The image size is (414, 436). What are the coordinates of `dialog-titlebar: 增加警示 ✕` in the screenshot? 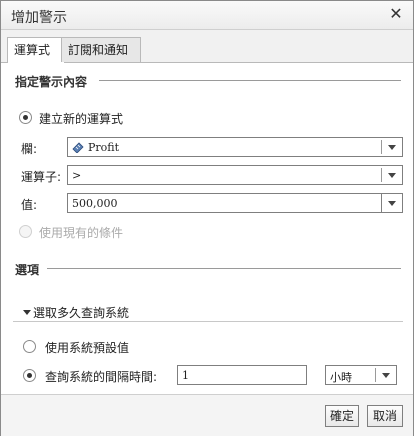 It's located at (207, 15).